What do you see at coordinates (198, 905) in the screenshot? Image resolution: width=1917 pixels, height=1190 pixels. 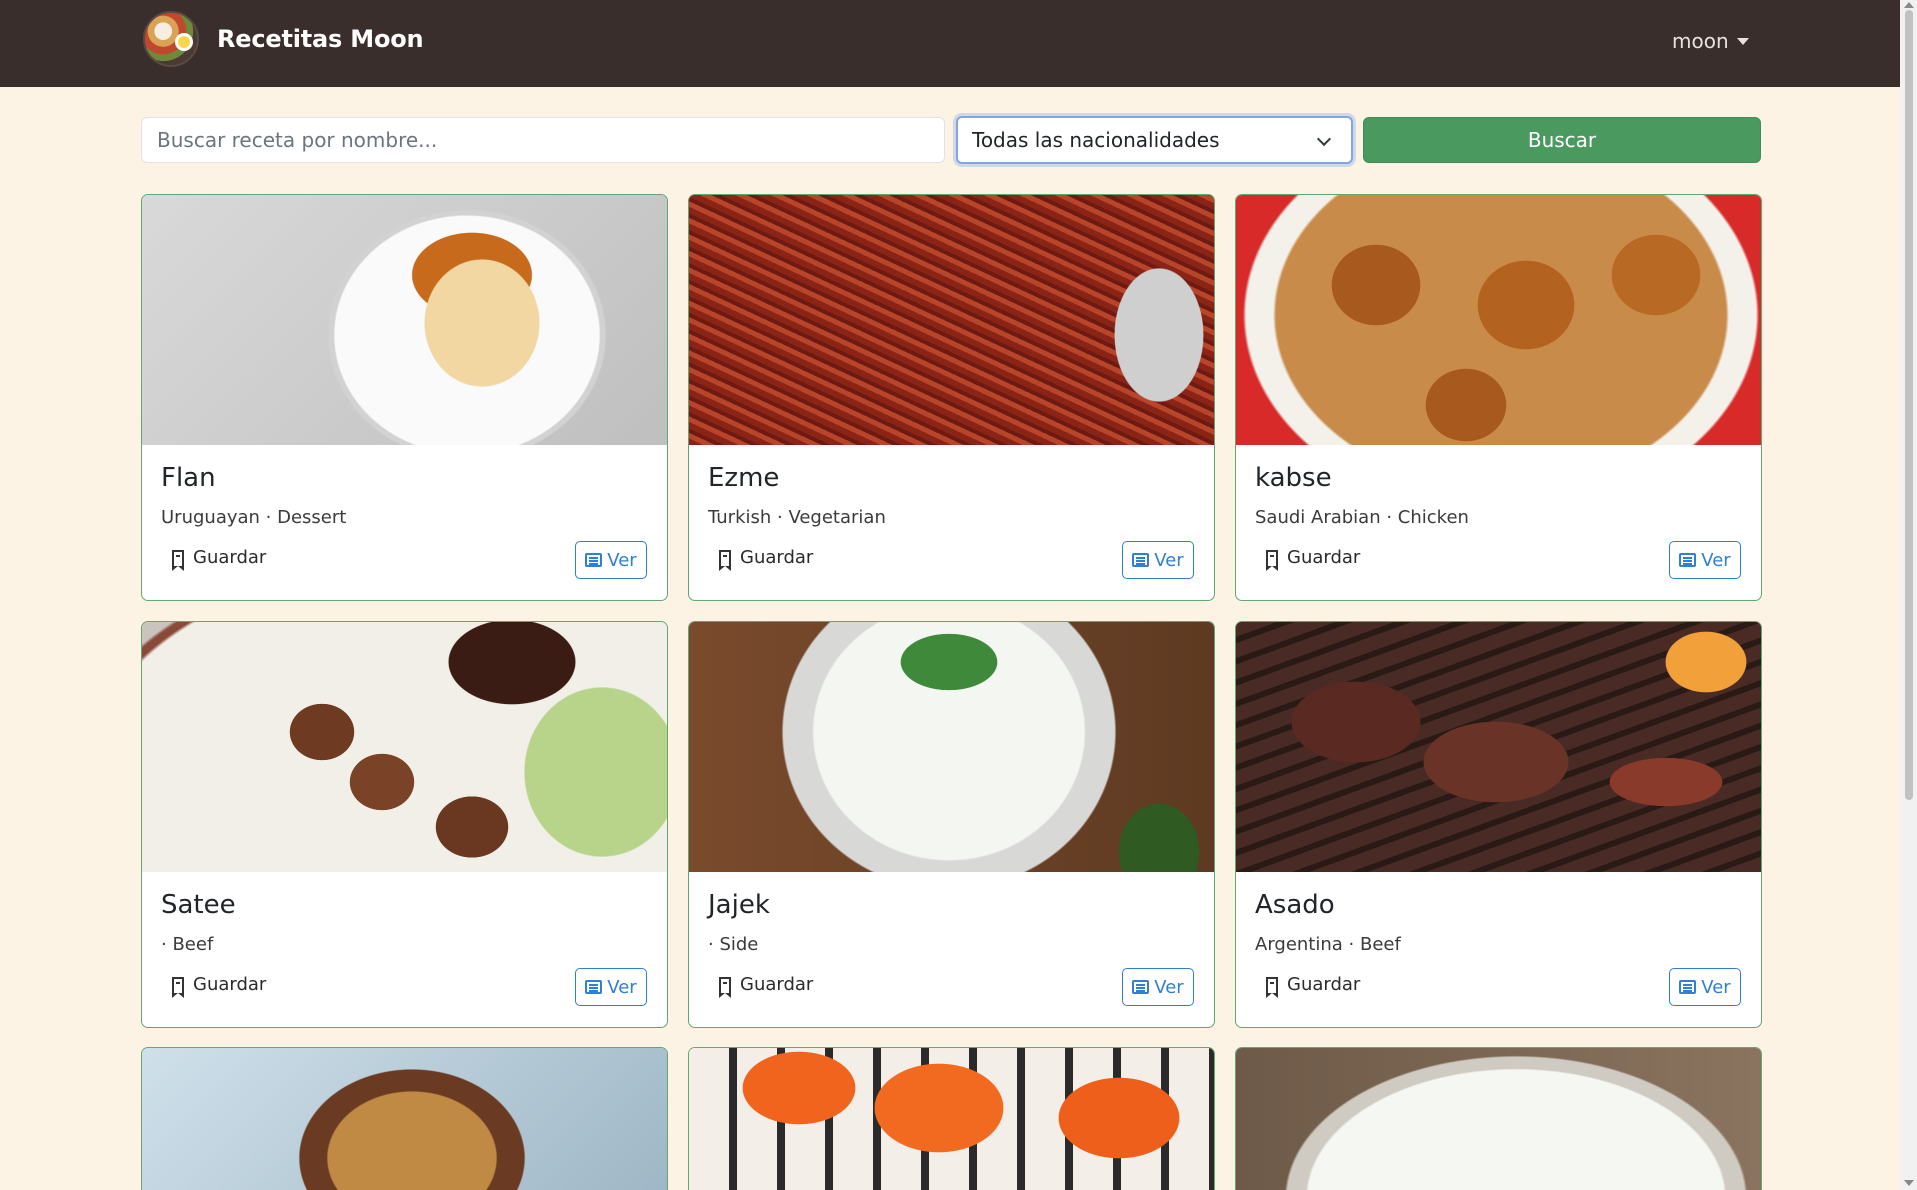 I see `recipe-title: Satee` at bounding box center [198, 905].